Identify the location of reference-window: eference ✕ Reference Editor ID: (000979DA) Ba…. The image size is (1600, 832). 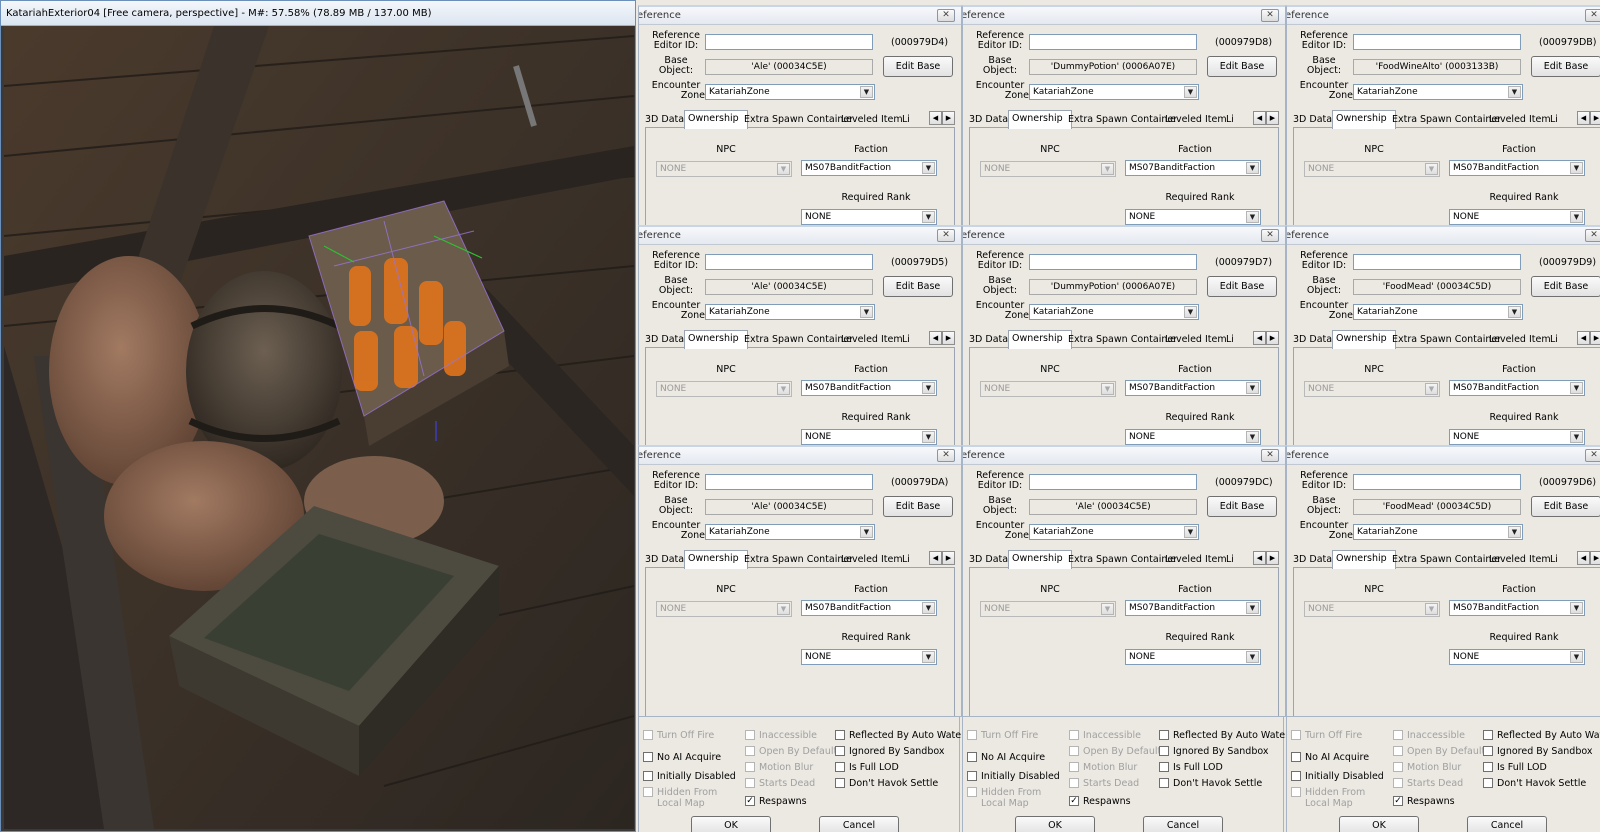
(800, 581).